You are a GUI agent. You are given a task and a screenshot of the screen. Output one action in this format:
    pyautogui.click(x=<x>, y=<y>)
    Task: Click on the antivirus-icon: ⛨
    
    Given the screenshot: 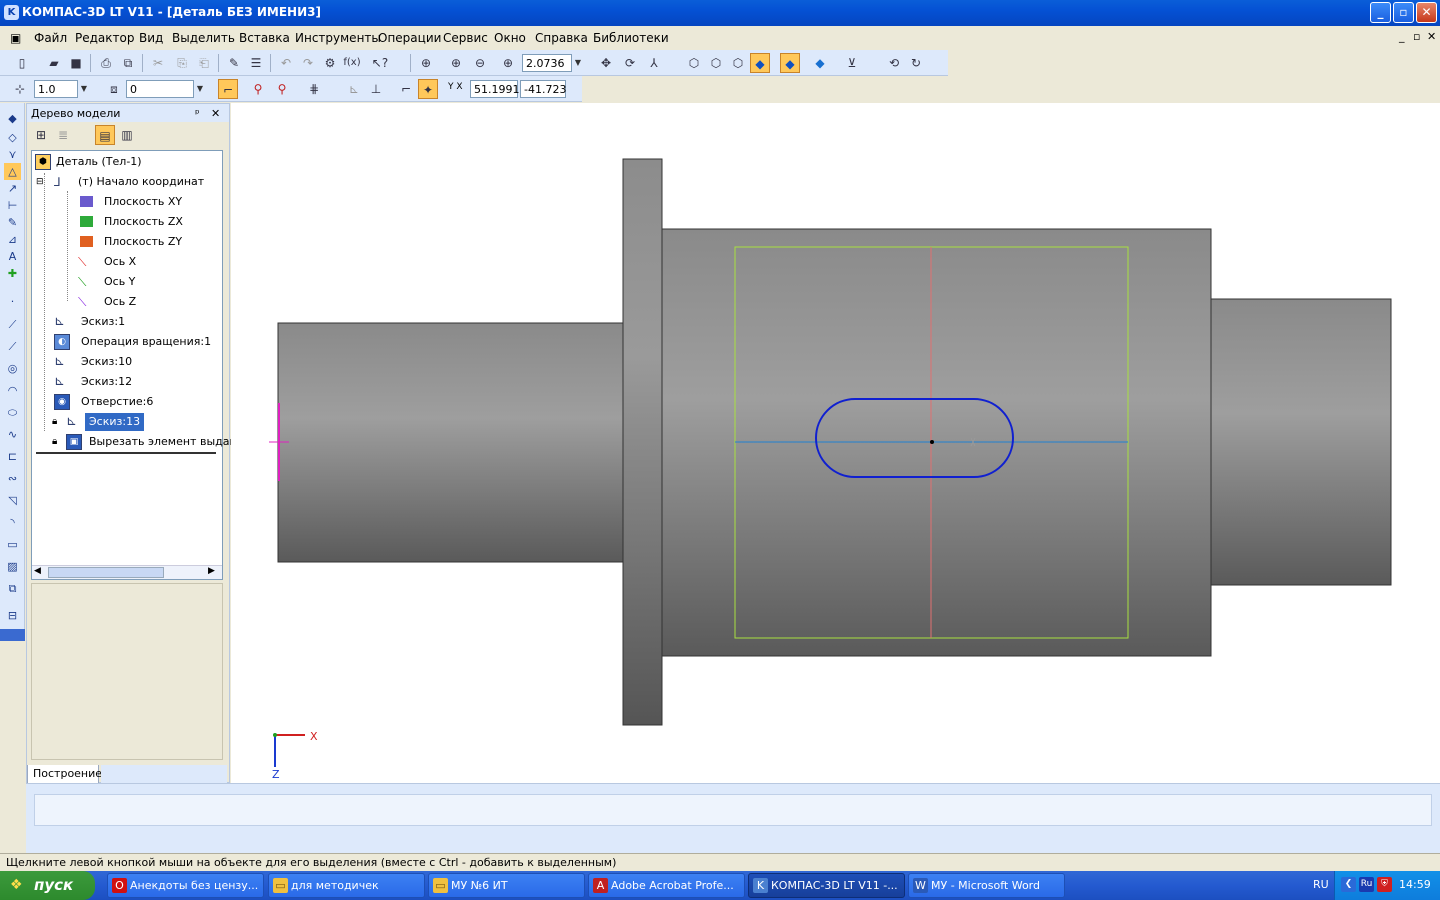 What is the action you would take?
    pyautogui.click(x=1384, y=884)
    